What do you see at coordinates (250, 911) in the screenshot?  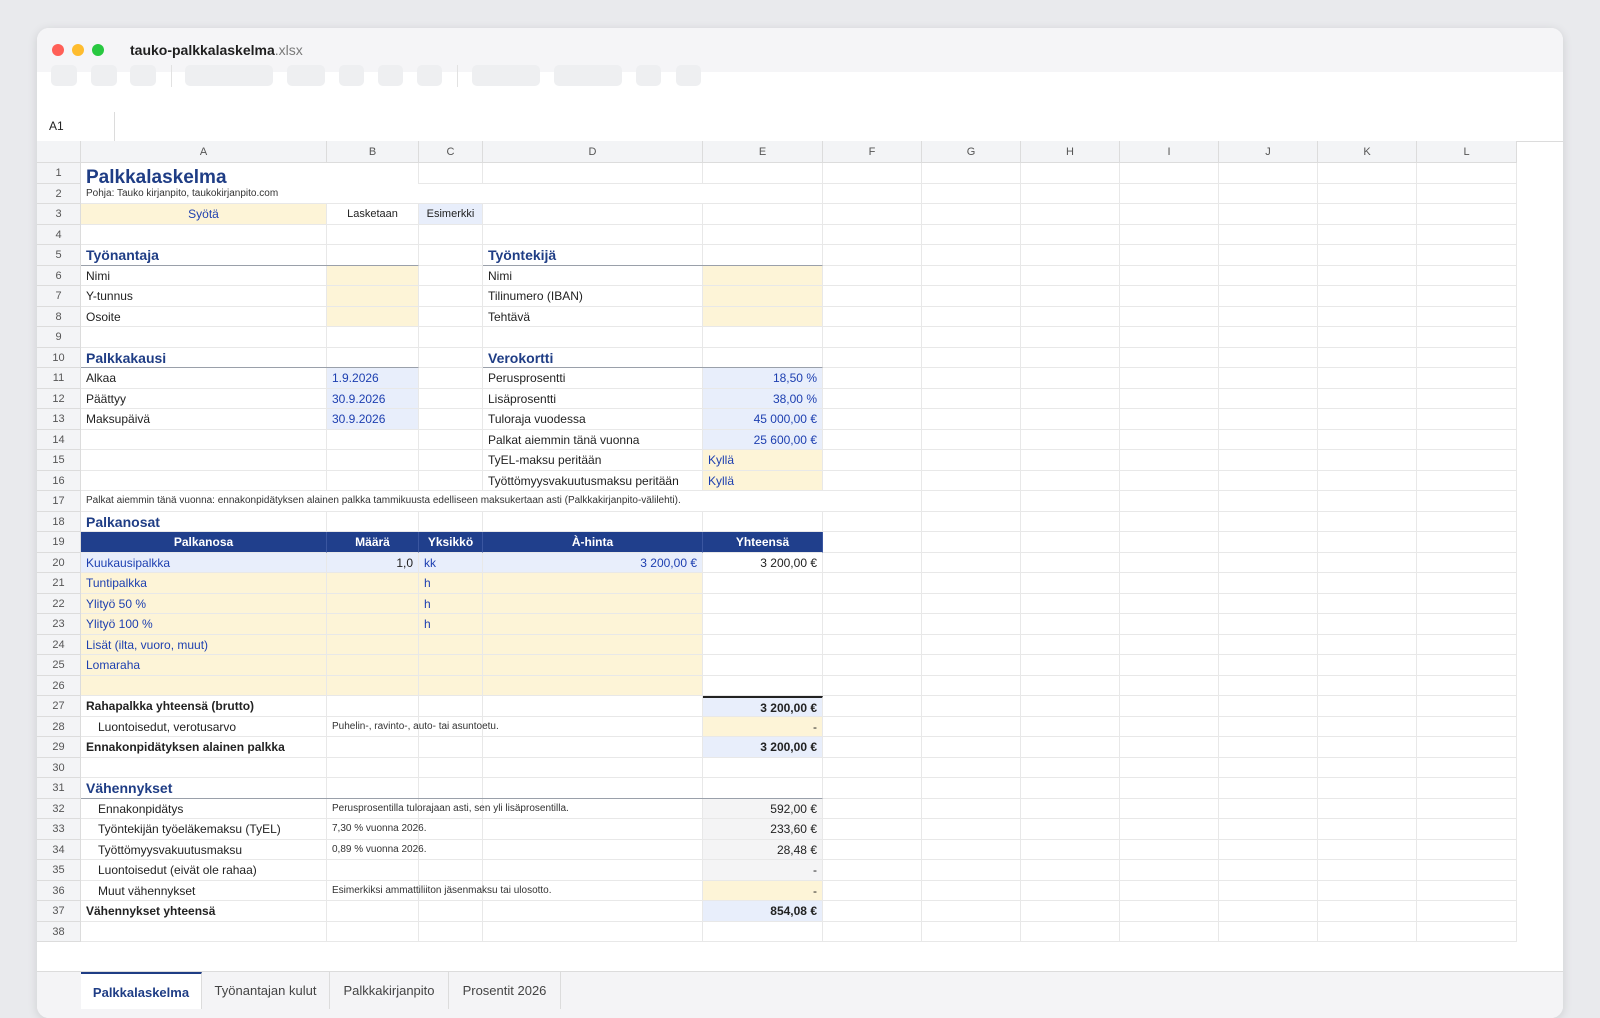 I see `deductions-total-label: Vähennykset yhteensä` at bounding box center [250, 911].